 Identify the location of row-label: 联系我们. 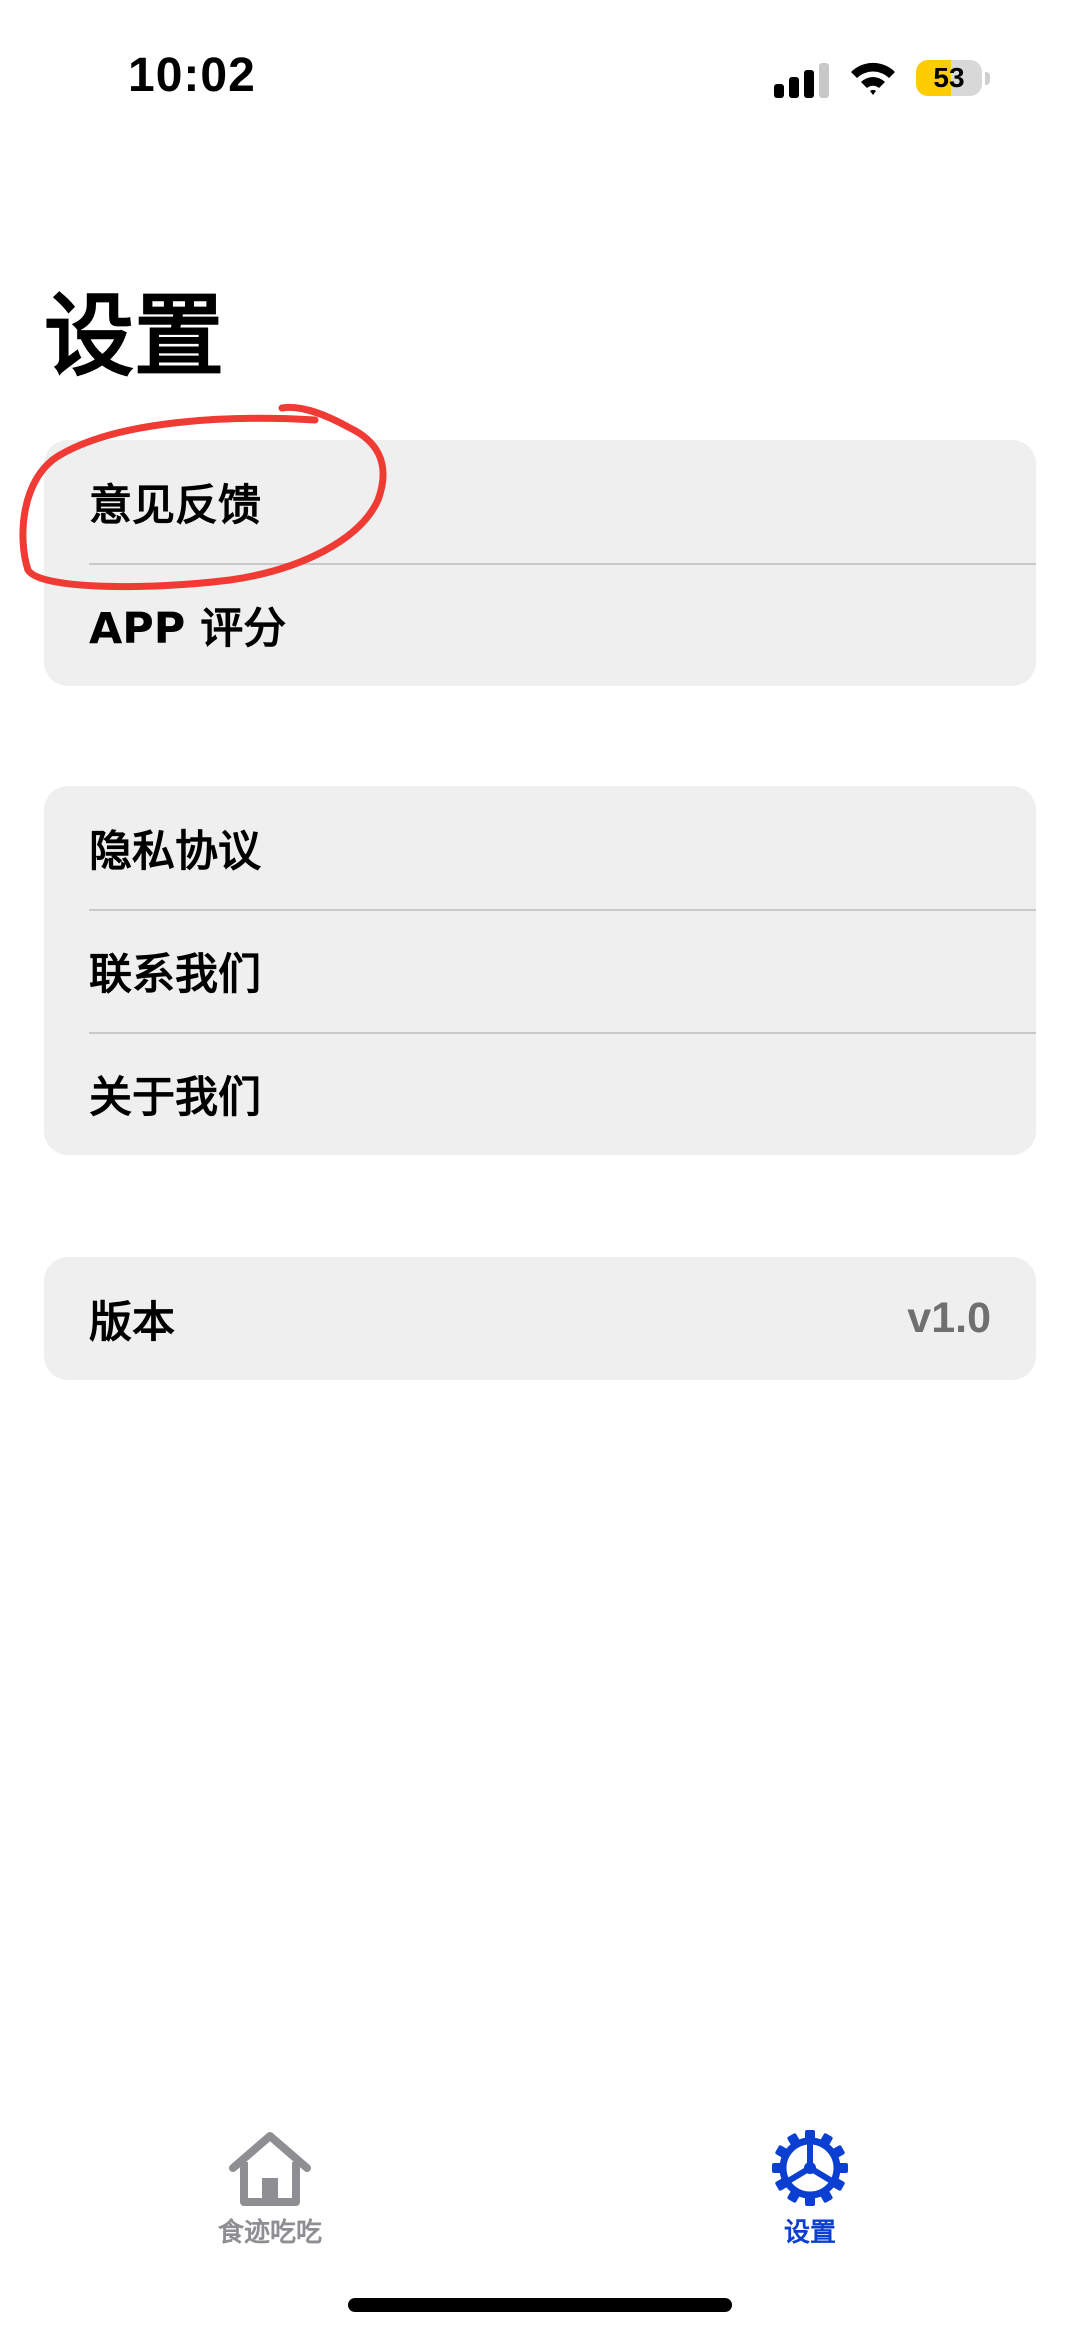
(175, 974).